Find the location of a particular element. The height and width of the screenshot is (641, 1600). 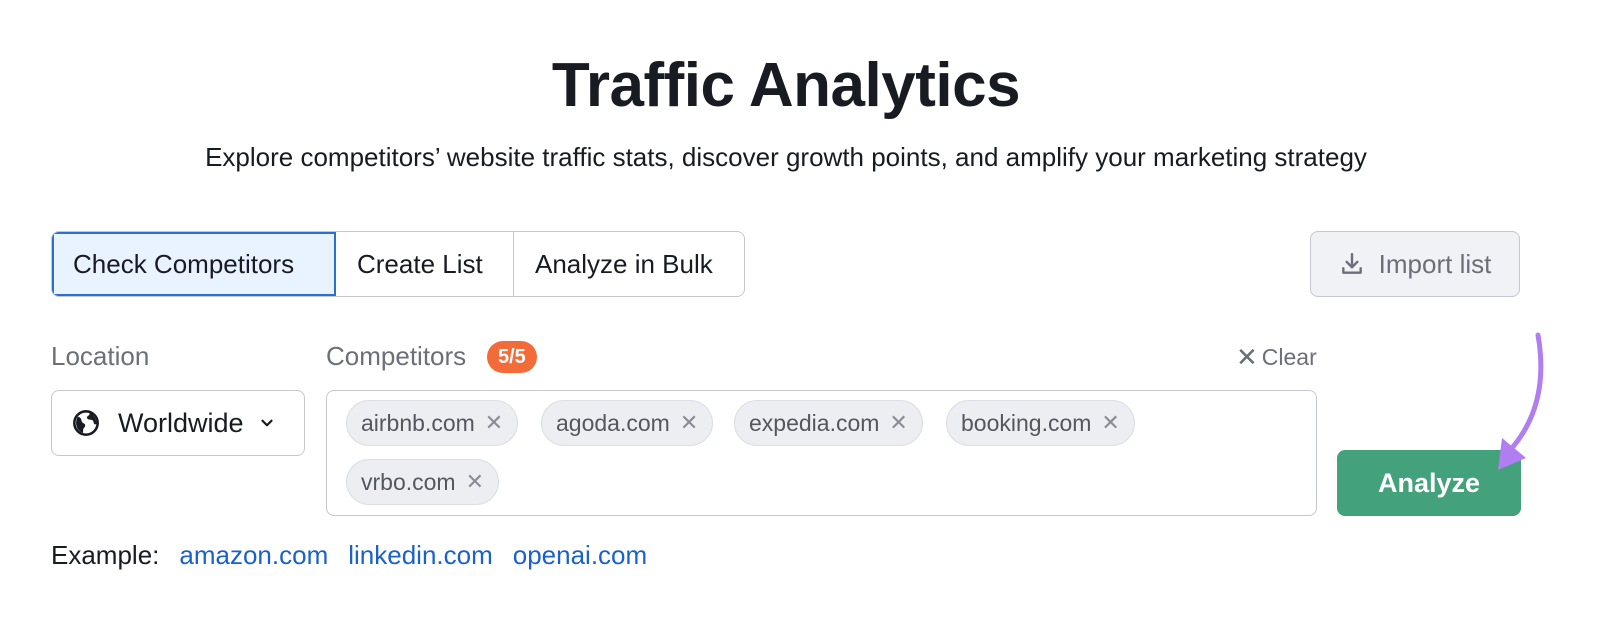

tab-analyze-in-bulk: Analyze in Bulk is located at coordinates (629, 264).